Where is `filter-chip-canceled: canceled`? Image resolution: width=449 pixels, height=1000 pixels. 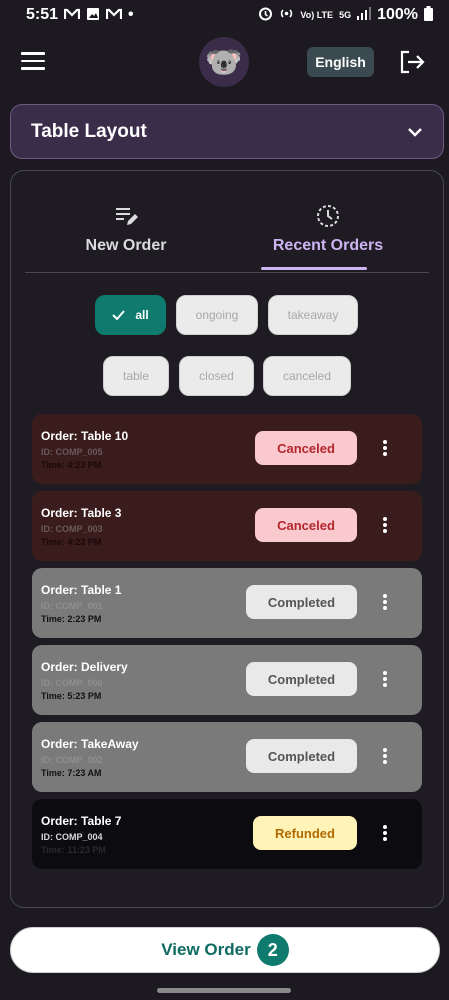
filter-chip-canceled: canceled is located at coordinates (307, 376).